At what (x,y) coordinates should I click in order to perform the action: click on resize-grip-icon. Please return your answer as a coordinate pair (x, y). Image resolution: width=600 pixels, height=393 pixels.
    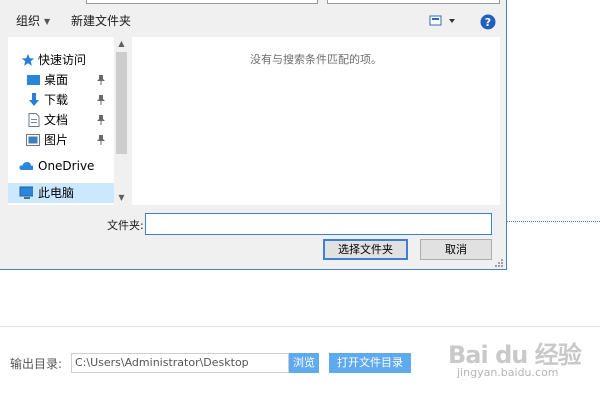
    Looking at the image, I should click on (499, 263).